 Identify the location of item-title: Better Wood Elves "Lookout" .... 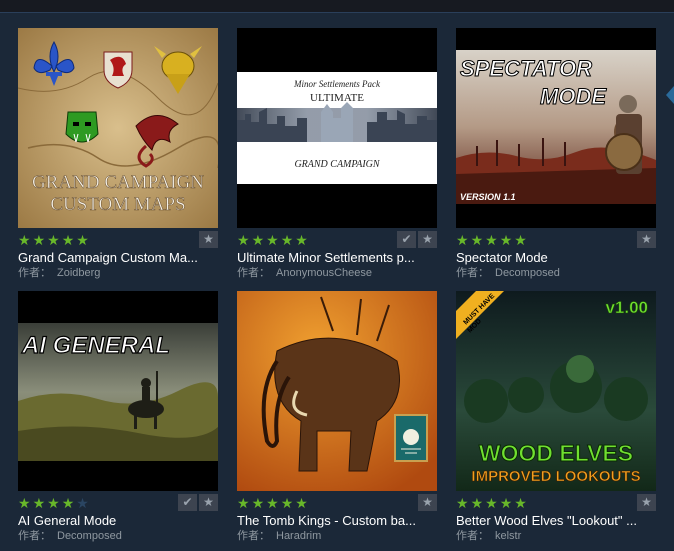
(556, 520).